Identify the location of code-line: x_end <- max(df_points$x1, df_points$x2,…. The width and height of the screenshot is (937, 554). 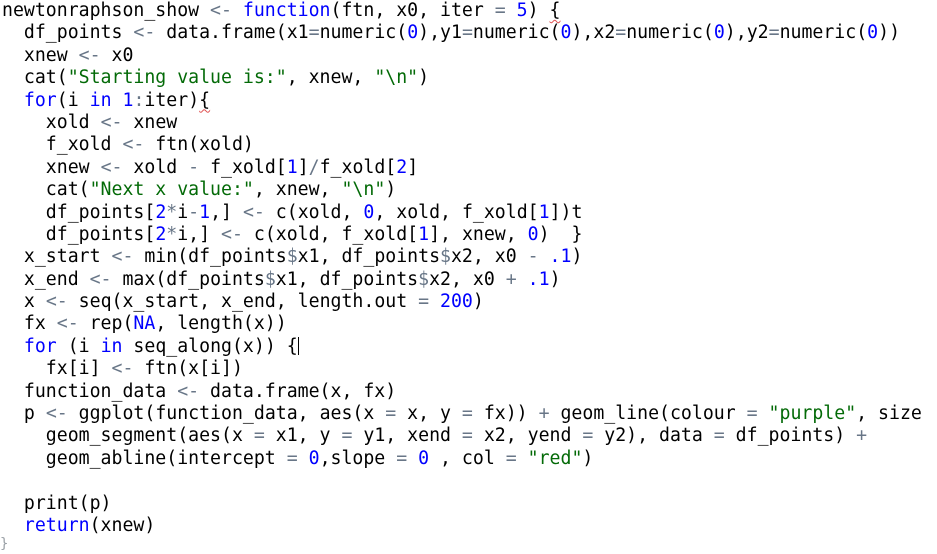
(467, 280).